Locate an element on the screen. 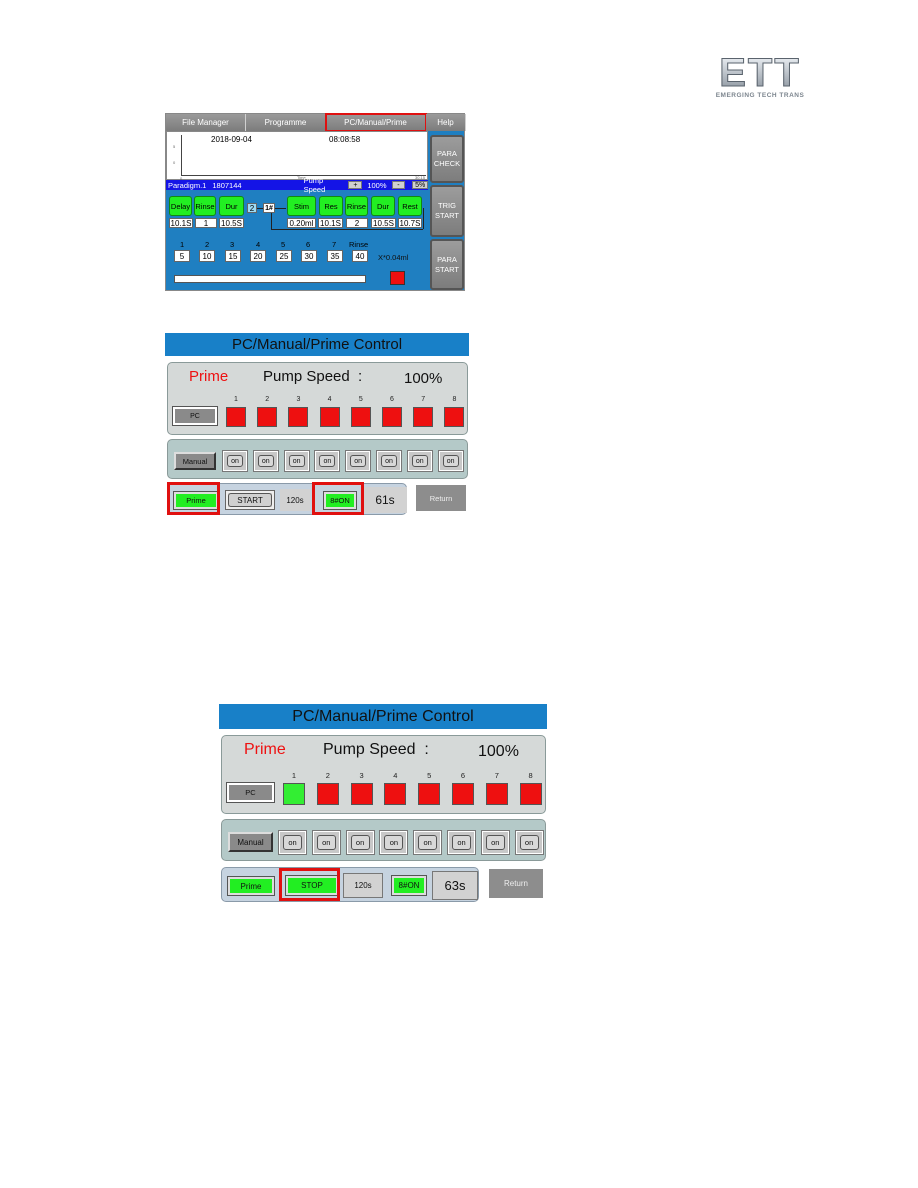 This screenshot has height=1188, width=918. chart-time: 08:08:58 is located at coordinates (345, 139).